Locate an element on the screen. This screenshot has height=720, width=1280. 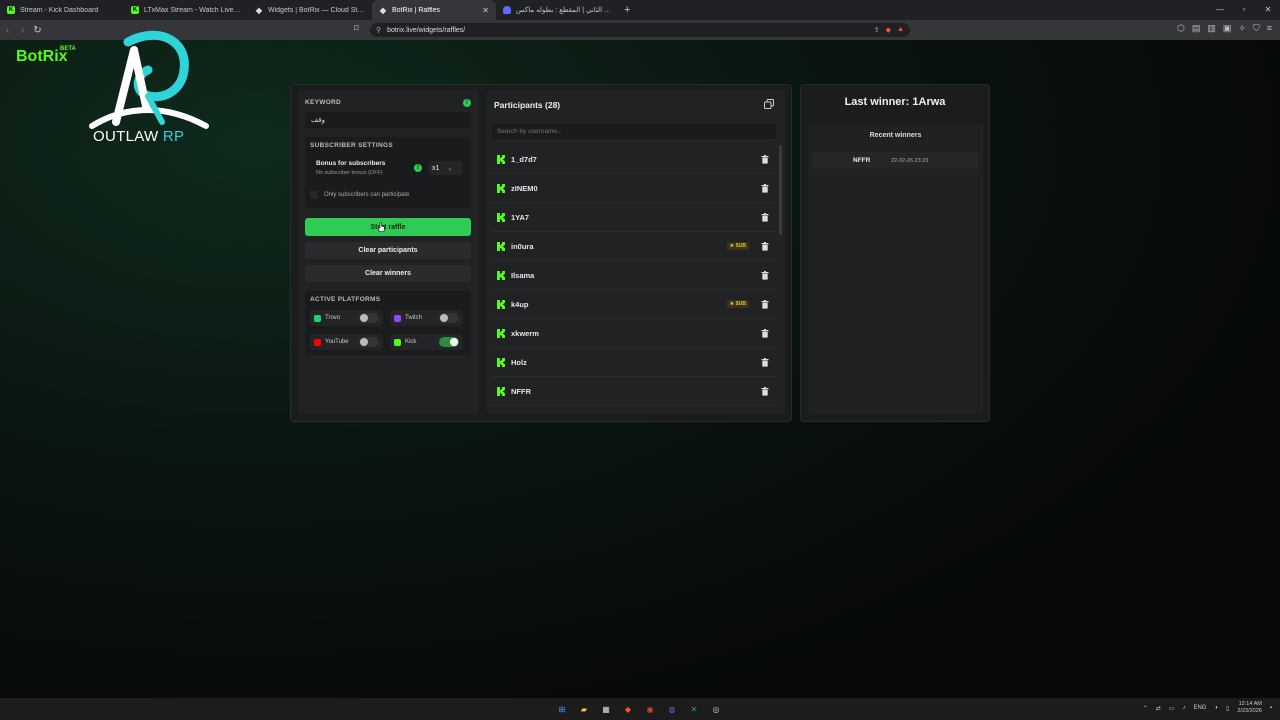
reader-icon: ▤ is located at coordinates (1196, 28).